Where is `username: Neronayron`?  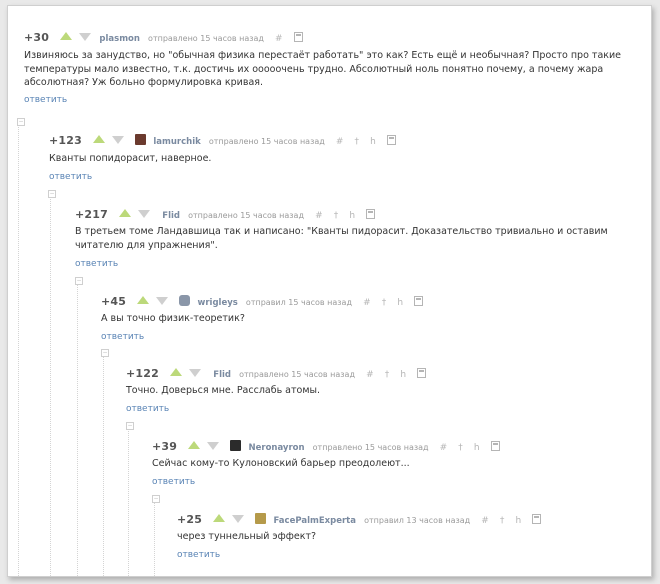
username: Neronayron is located at coordinates (277, 448).